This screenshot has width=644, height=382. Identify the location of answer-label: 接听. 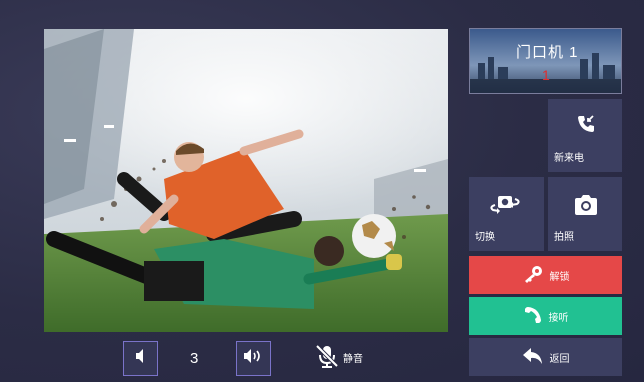
(558, 318).